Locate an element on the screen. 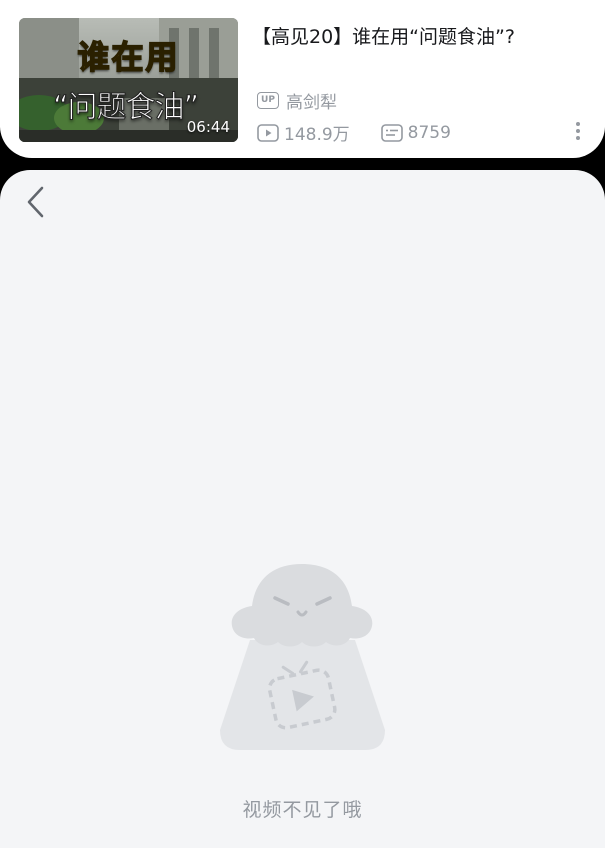 Image resolution: width=605 pixels, height=848 pixels. video-title: 【高见20】谁在用“问题食油”? is located at coordinates (417, 35).